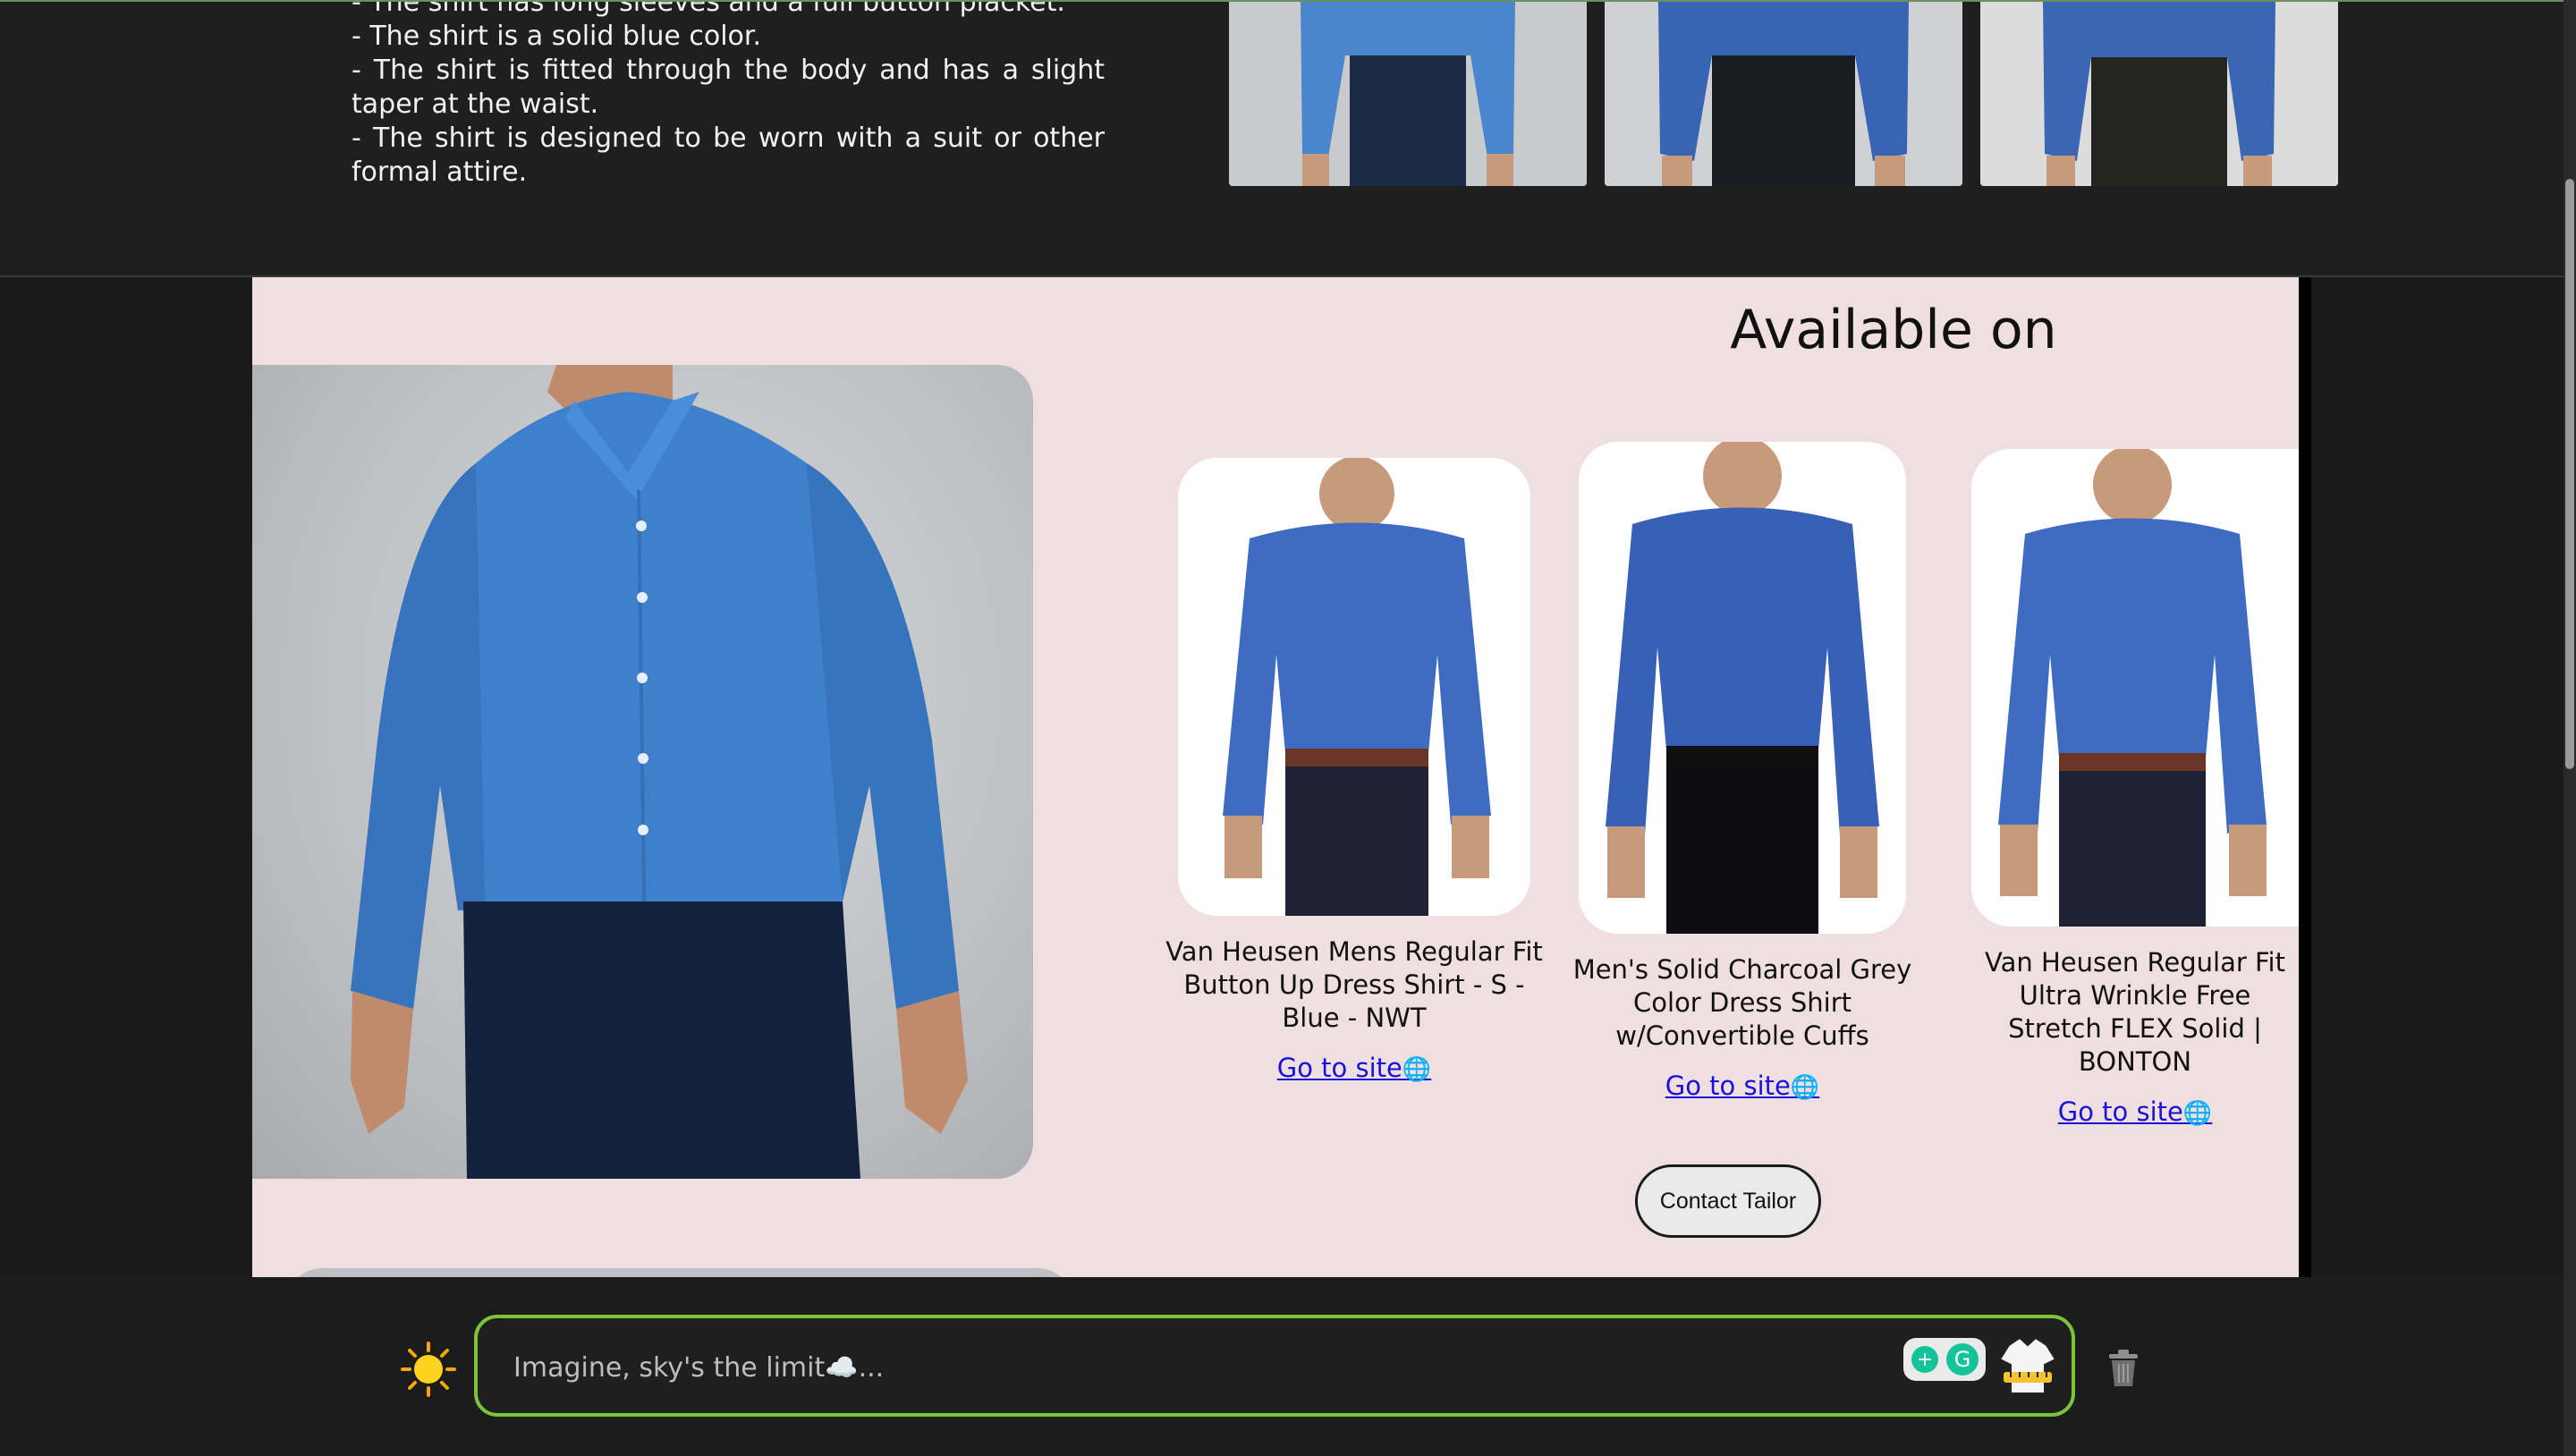 The width and height of the screenshot is (2576, 1456). Describe the element at coordinates (2305, 777) in the screenshot. I see `panel-edge` at that location.